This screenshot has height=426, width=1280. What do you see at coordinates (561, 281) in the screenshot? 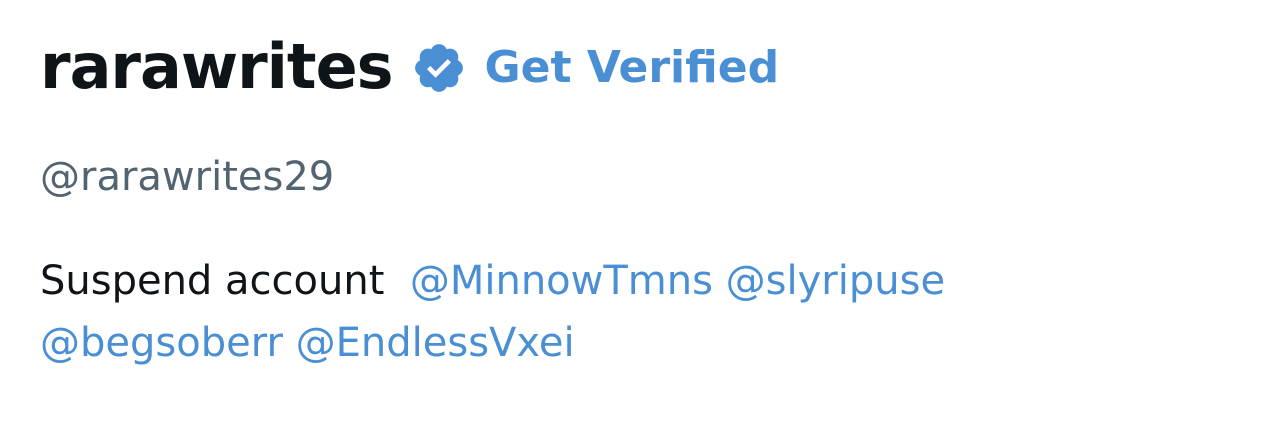
I see `mention-link: @MinnowTmns` at bounding box center [561, 281].